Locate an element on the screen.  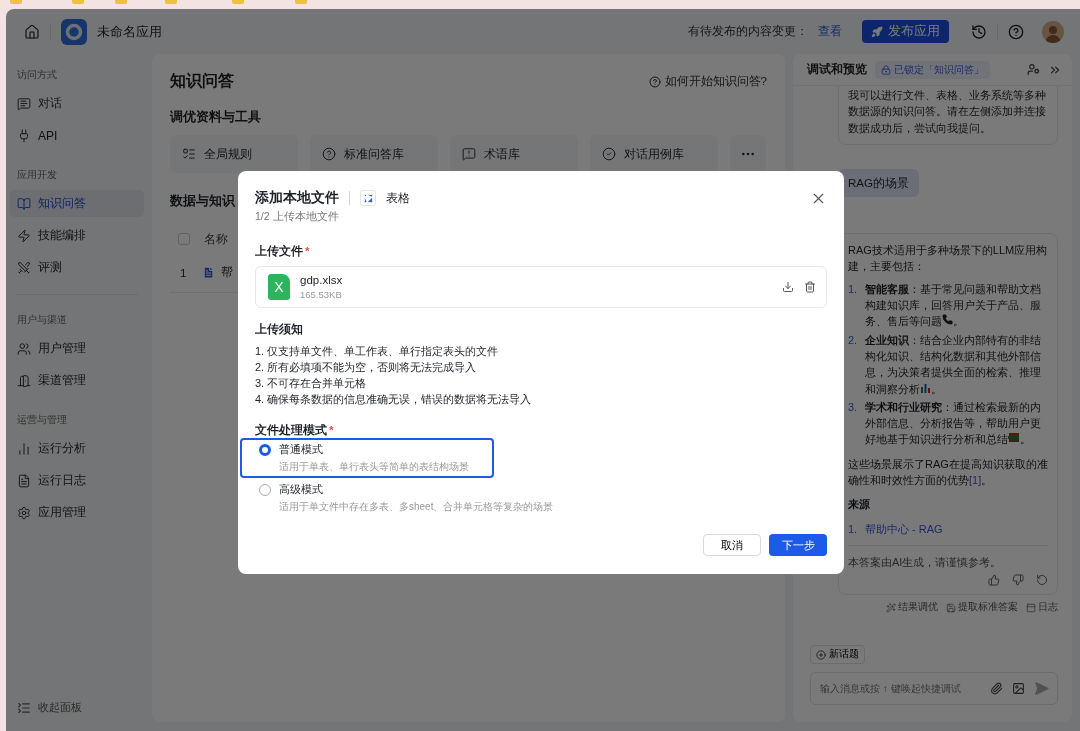
option-title: 高级模式 is located at coordinates (301, 489).